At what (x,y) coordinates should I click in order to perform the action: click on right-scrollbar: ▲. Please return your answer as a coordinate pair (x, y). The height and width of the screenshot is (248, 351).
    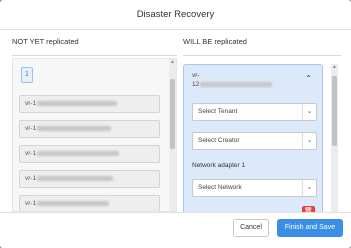
    Looking at the image, I should click on (334, 138).